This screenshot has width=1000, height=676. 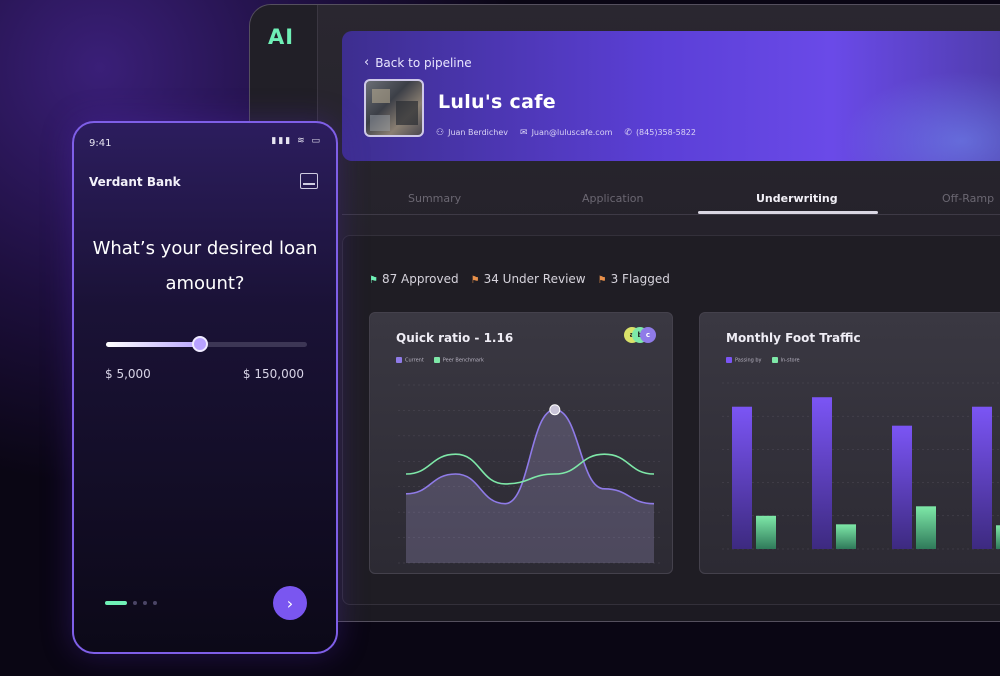 What do you see at coordinates (634, 279) in the screenshot?
I see `flagged-count: ⚑ 3 Flagged` at bounding box center [634, 279].